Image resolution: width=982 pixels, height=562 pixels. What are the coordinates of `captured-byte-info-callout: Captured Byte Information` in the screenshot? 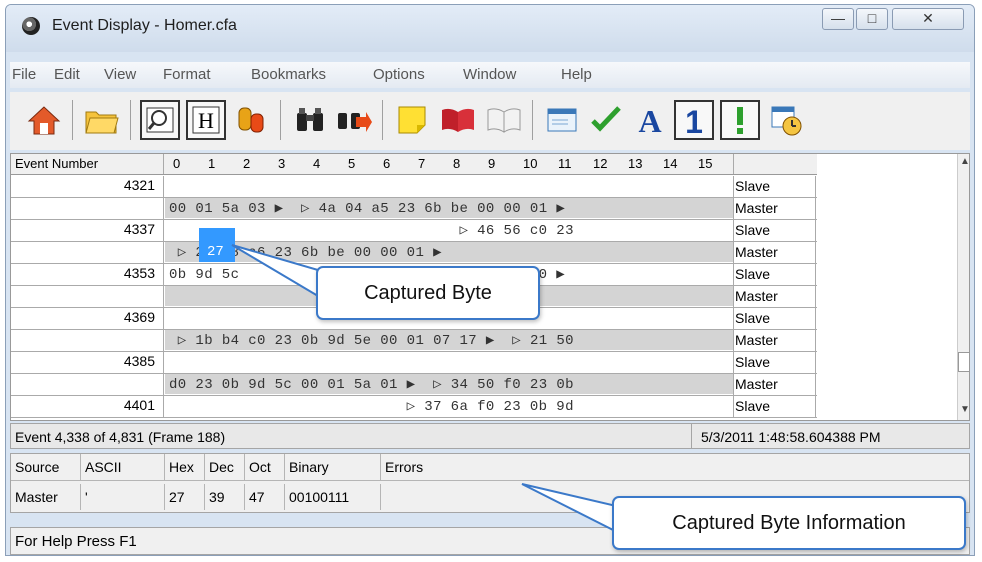 It's located at (789, 523).